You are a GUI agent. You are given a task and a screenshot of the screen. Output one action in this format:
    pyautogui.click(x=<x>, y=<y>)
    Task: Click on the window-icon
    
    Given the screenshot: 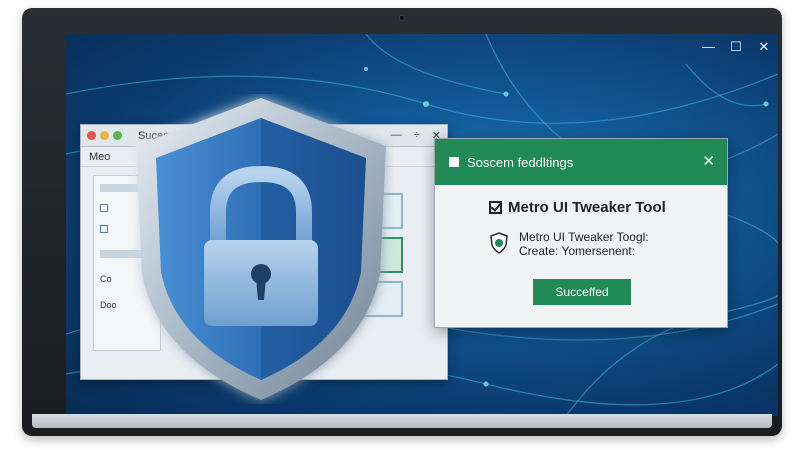 What is the action you would take?
    pyautogui.click(x=454, y=162)
    